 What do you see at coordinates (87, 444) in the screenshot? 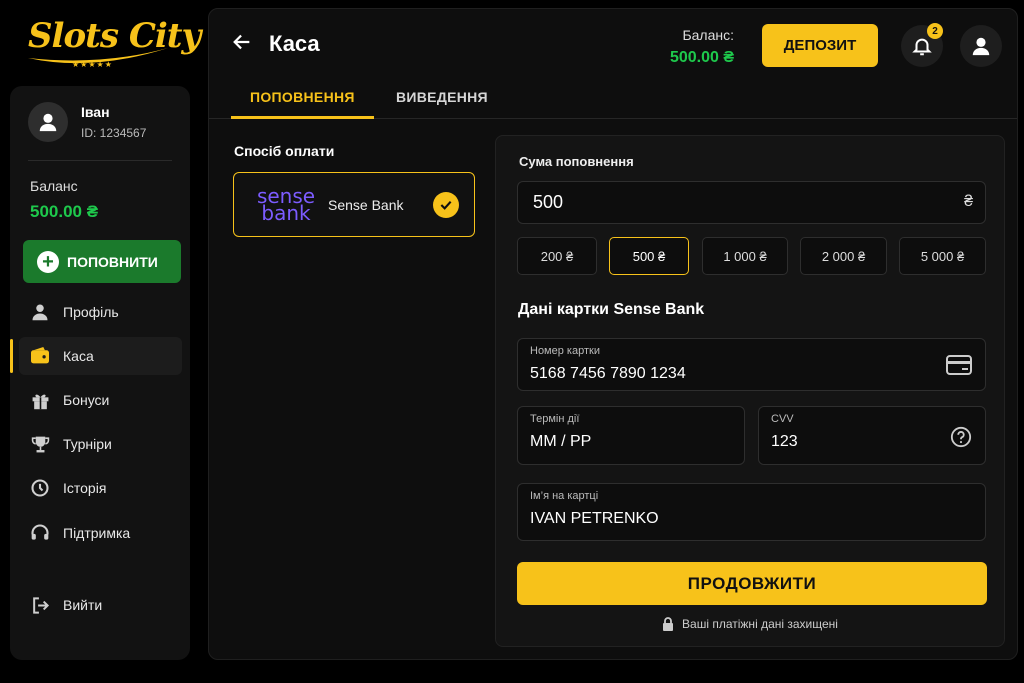
I see `sidebar-item-label: Турніри` at bounding box center [87, 444].